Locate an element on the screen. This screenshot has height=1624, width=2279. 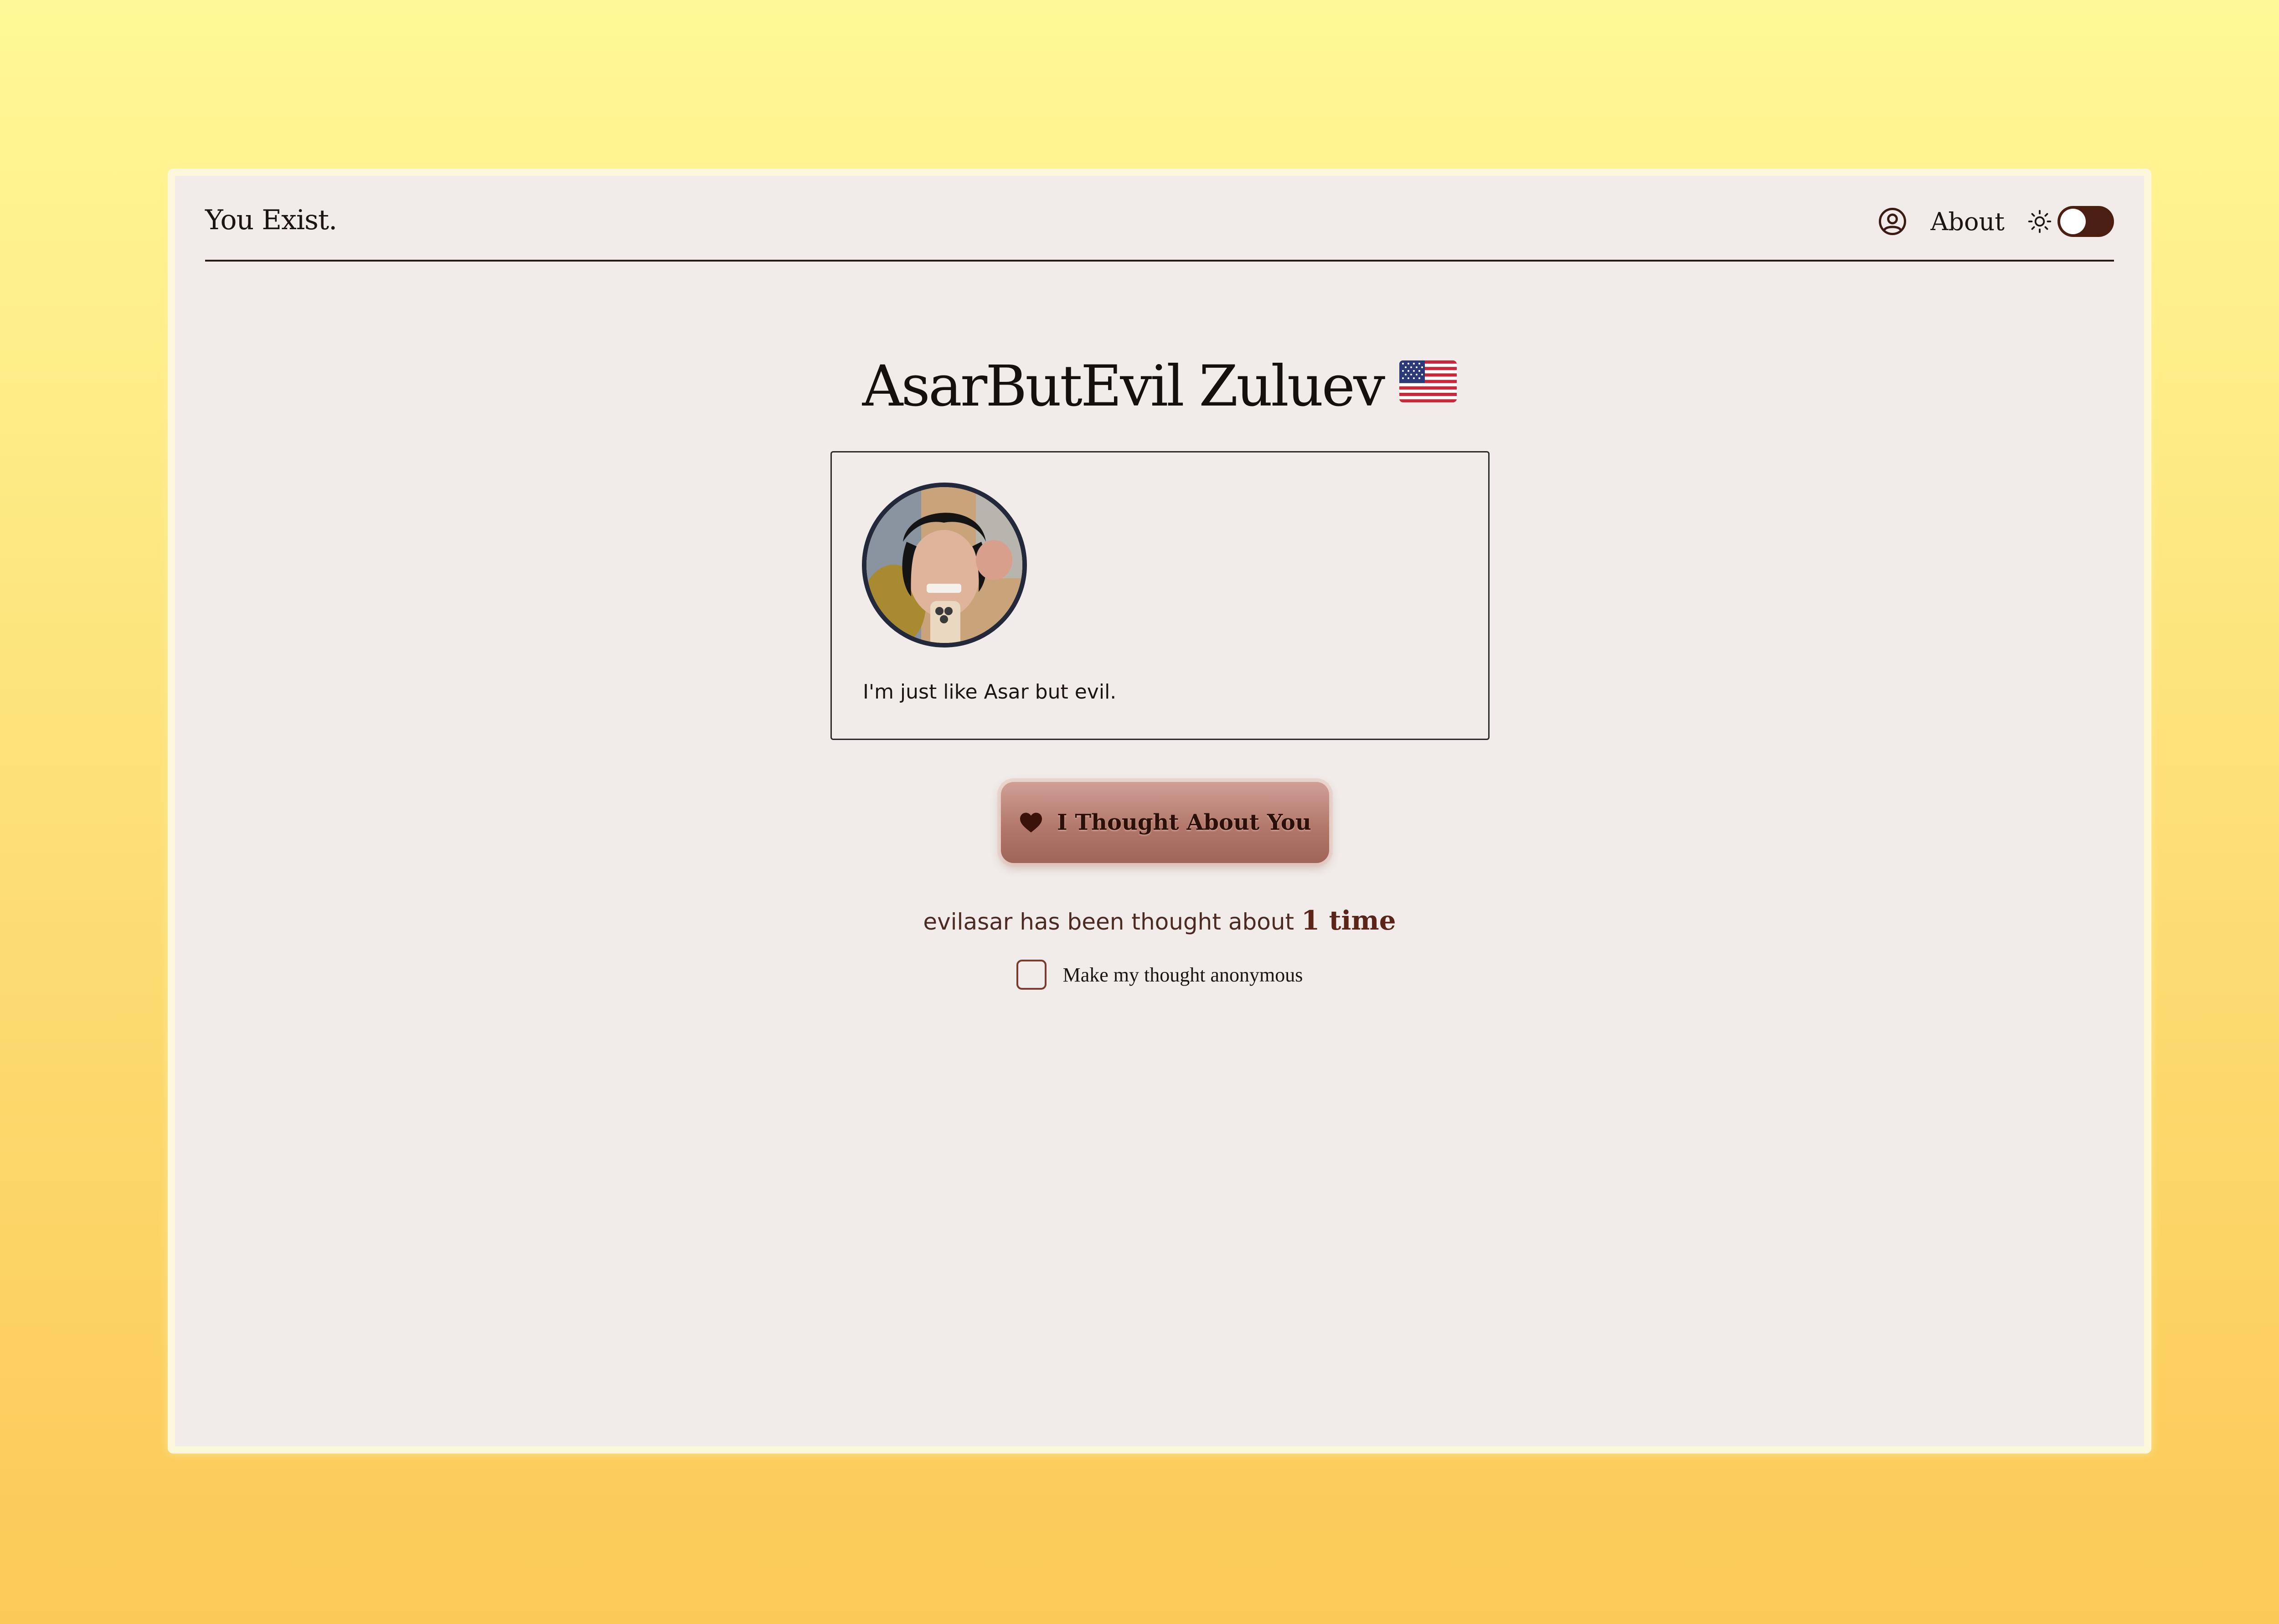
profile-card: I'm just like Asar but evil. is located at coordinates (1160, 595).